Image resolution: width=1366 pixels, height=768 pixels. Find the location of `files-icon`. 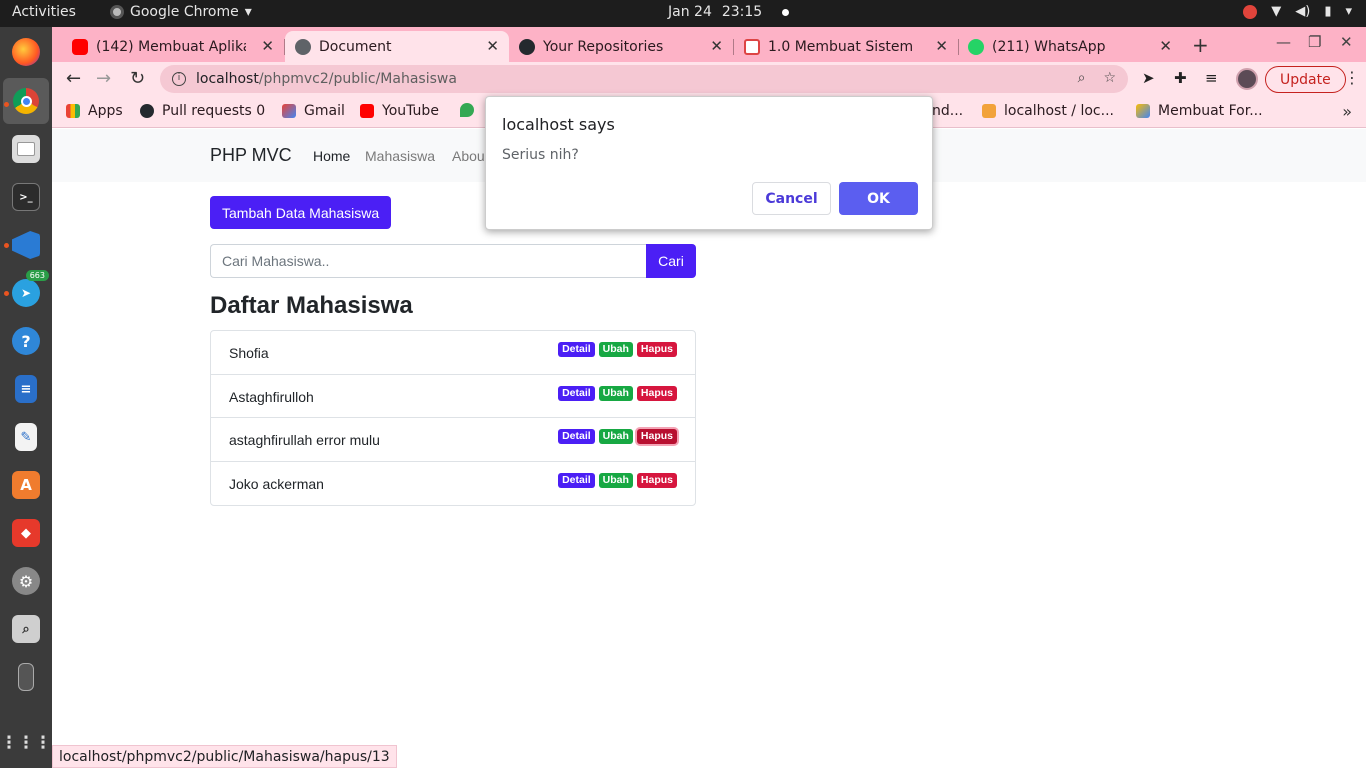

files-icon is located at coordinates (26, 149).